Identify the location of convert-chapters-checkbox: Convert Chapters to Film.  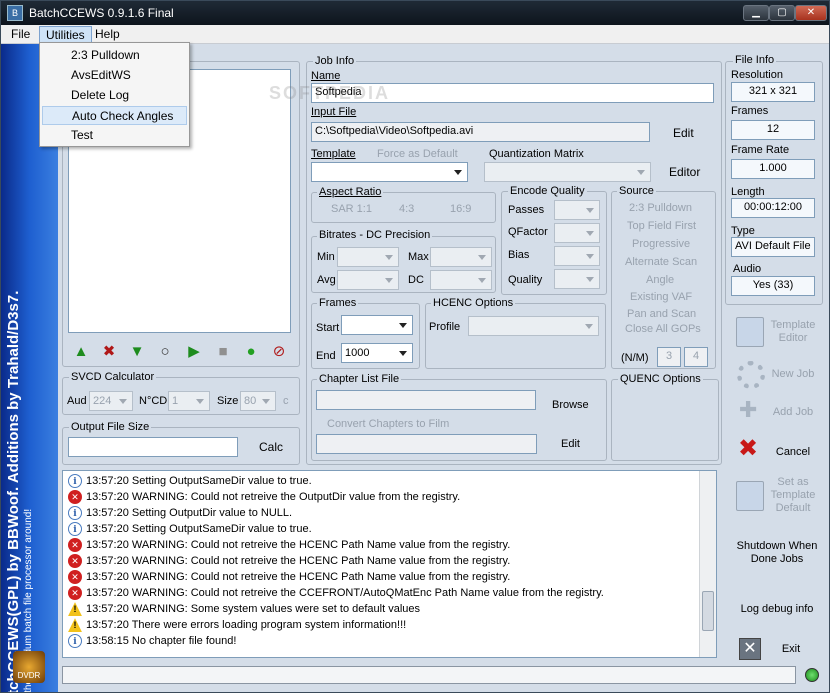
(388, 424).